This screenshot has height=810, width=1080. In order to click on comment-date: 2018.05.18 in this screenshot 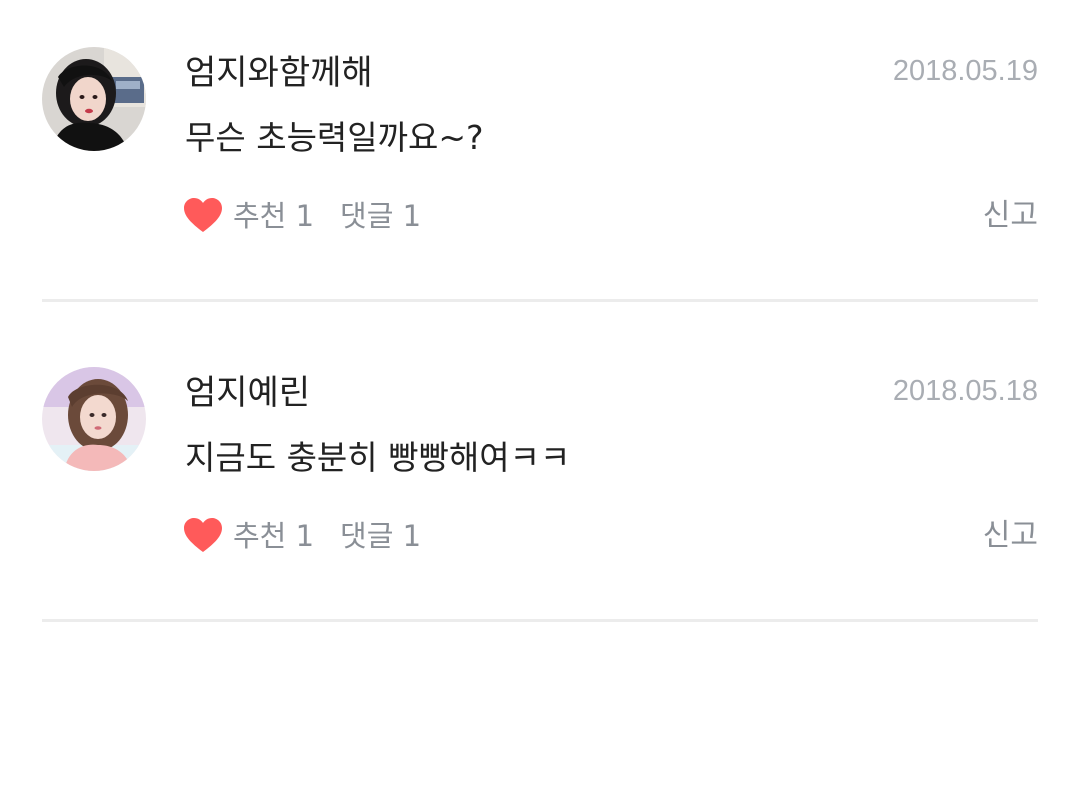, I will do `click(965, 391)`.